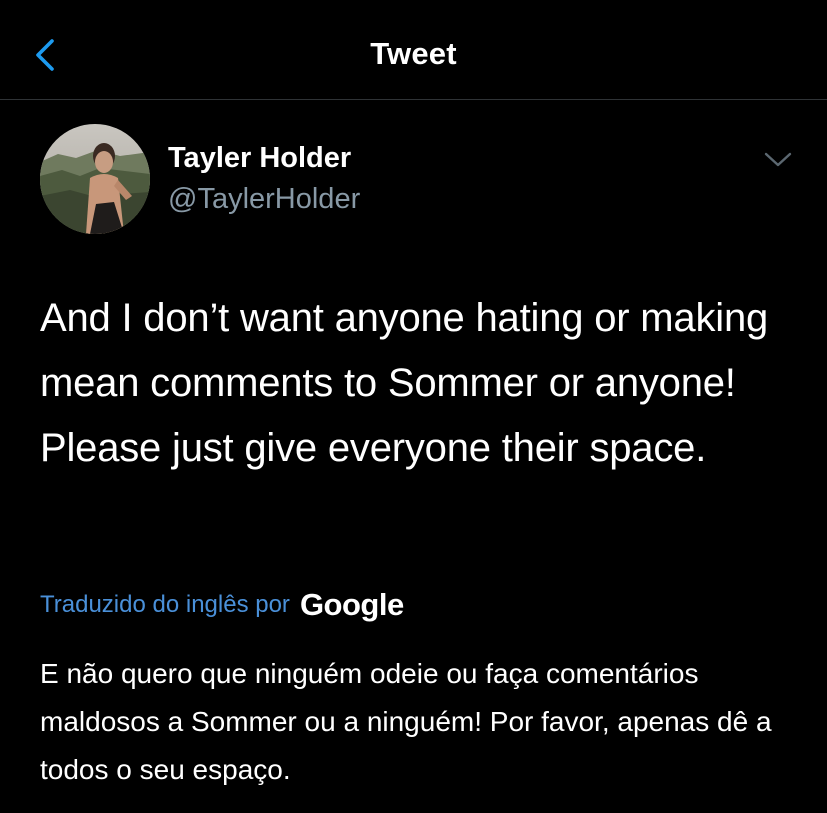  I want to click on profile-photo, so click(95, 179).